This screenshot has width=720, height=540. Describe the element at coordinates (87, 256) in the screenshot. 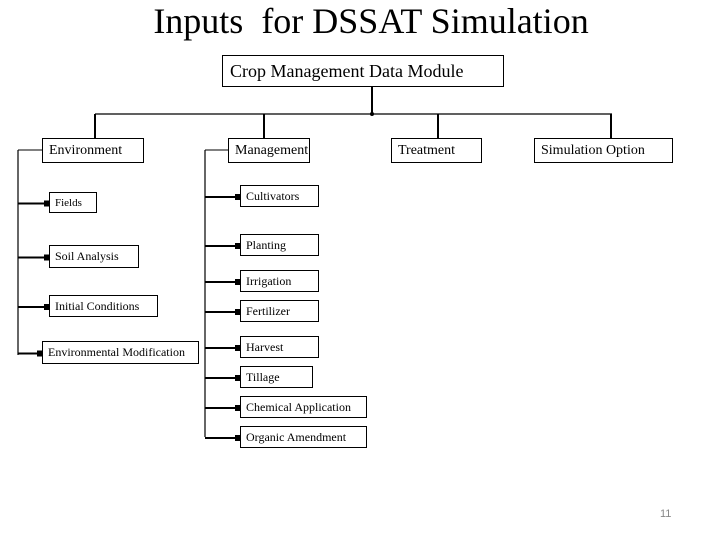

I see `soil-analysis-label: Soil Analysis` at that location.